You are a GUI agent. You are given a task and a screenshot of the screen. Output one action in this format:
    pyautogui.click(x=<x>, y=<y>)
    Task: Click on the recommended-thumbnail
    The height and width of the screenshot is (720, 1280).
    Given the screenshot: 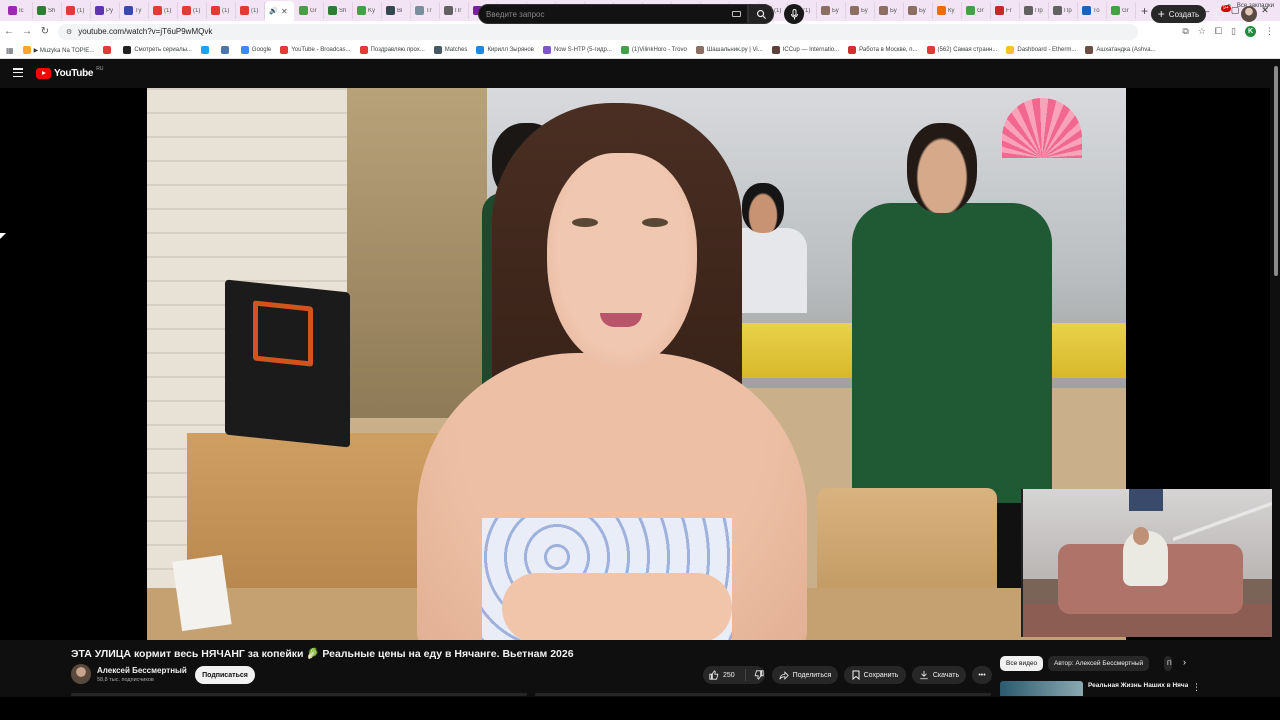 What is the action you would take?
    pyautogui.click(x=1041, y=688)
    